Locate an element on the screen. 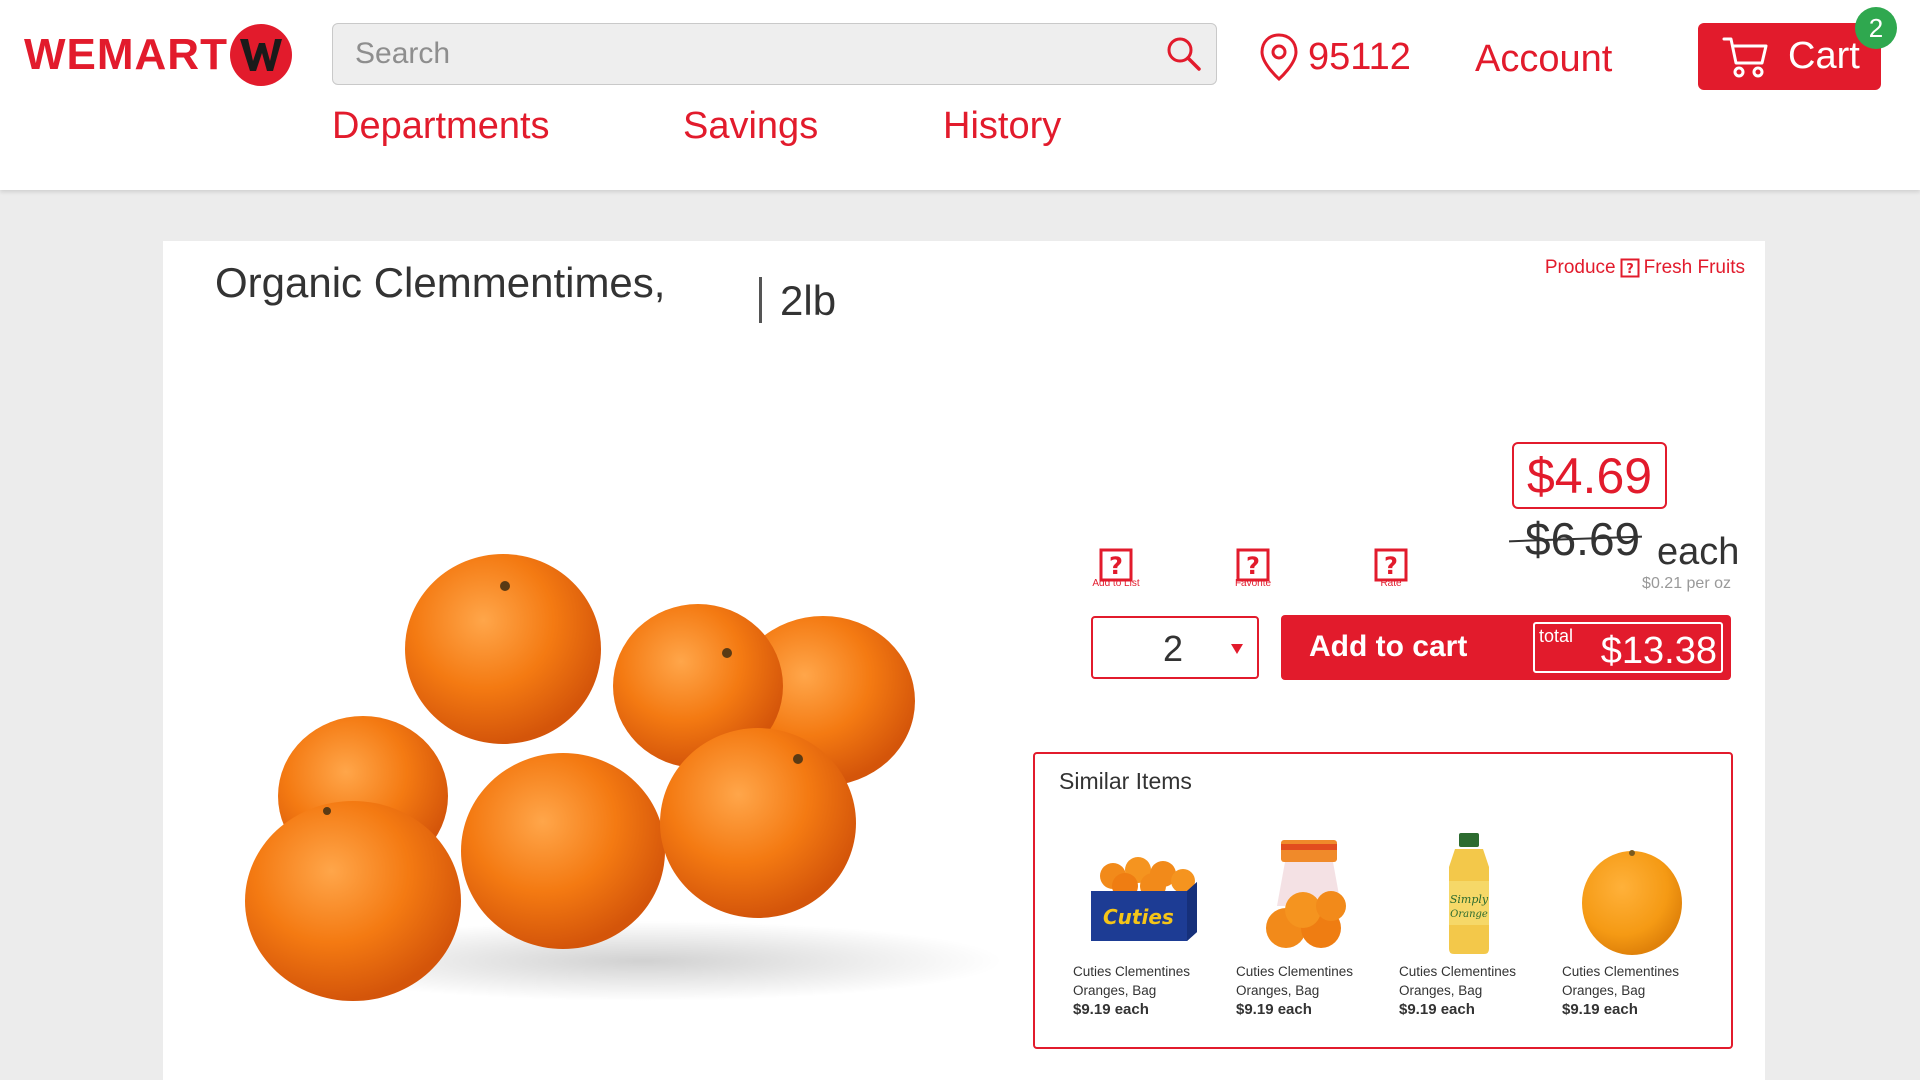 Image resolution: width=1920 pixels, height=1080 pixels. price-unit: each is located at coordinates (1698, 552).